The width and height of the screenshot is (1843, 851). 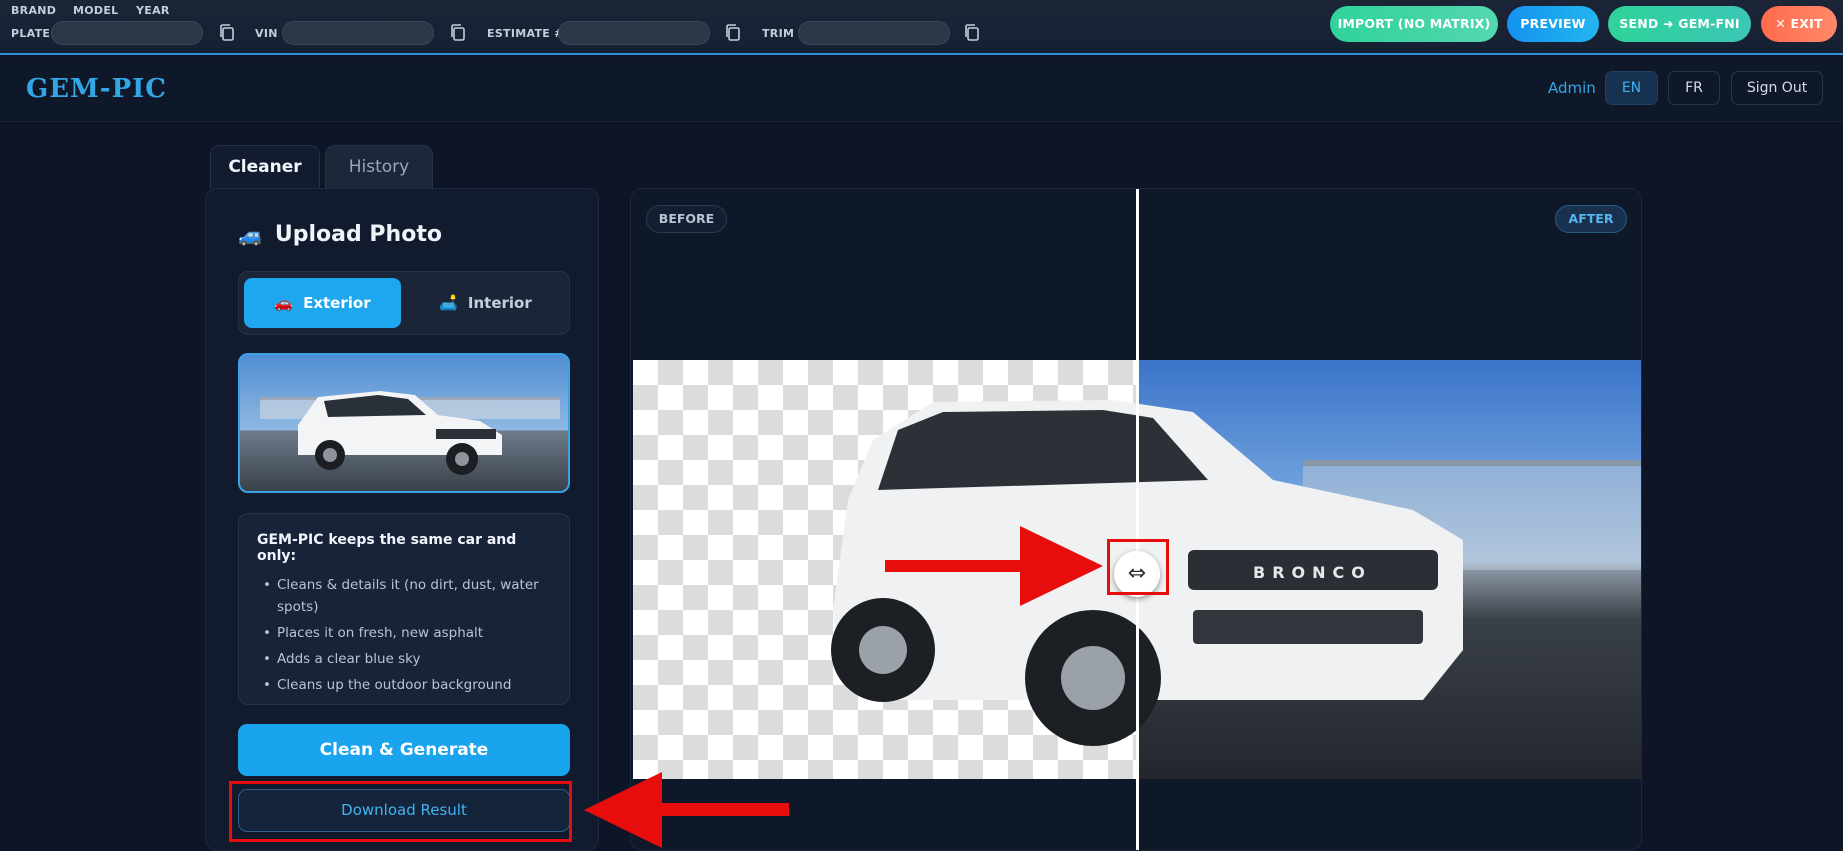 What do you see at coordinates (921, 89) in the screenshot?
I see `app-header: GEM-PIC Admin EN FR Sign Out` at bounding box center [921, 89].